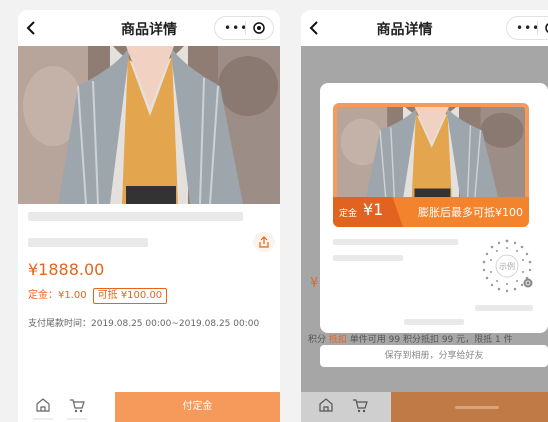  What do you see at coordinates (57, 295) in the screenshot?
I see `deposit-label: 定金：¥1.00` at bounding box center [57, 295].